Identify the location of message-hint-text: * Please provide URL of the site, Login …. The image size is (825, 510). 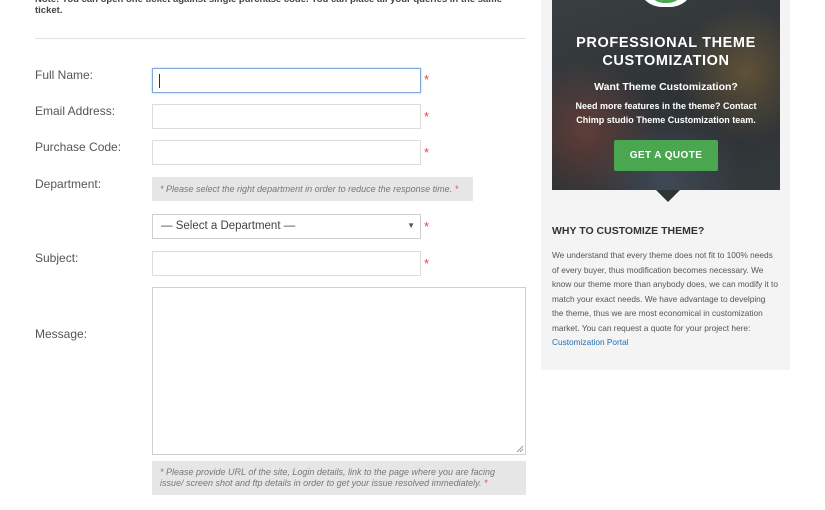
(328, 477).